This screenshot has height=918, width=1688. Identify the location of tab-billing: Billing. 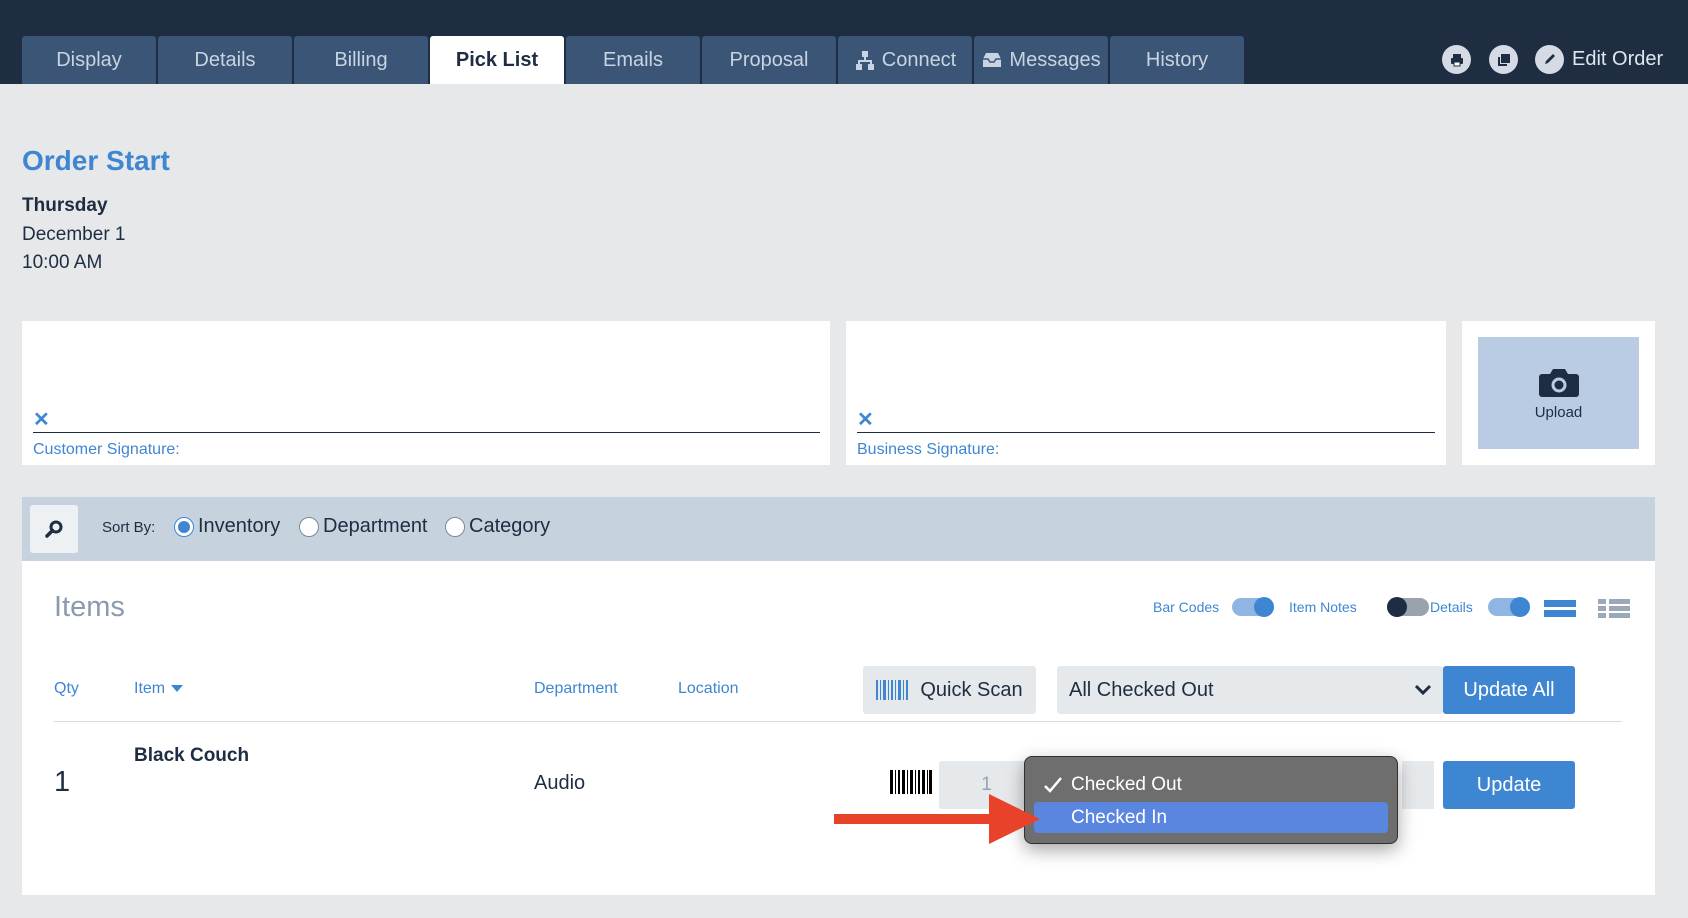
(361, 60).